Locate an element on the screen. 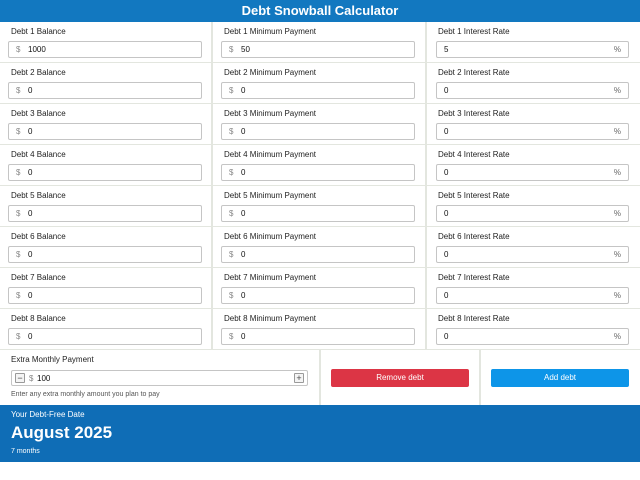 The width and height of the screenshot is (640, 480). debt-2-interest-rate-input: 0% is located at coordinates (532, 90).